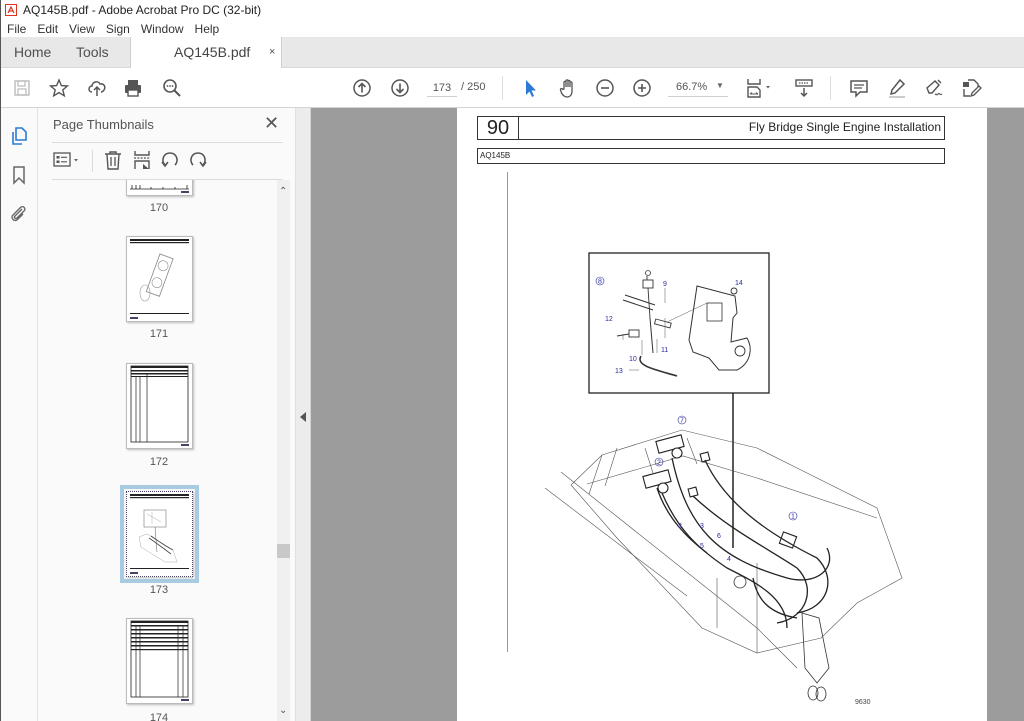 The width and height of the screenshot is (1024, 721). What do you see at coordinates (92, 52) in the screenshot?
I see `tab-tools: Tools` at bounding box center [92, 52].